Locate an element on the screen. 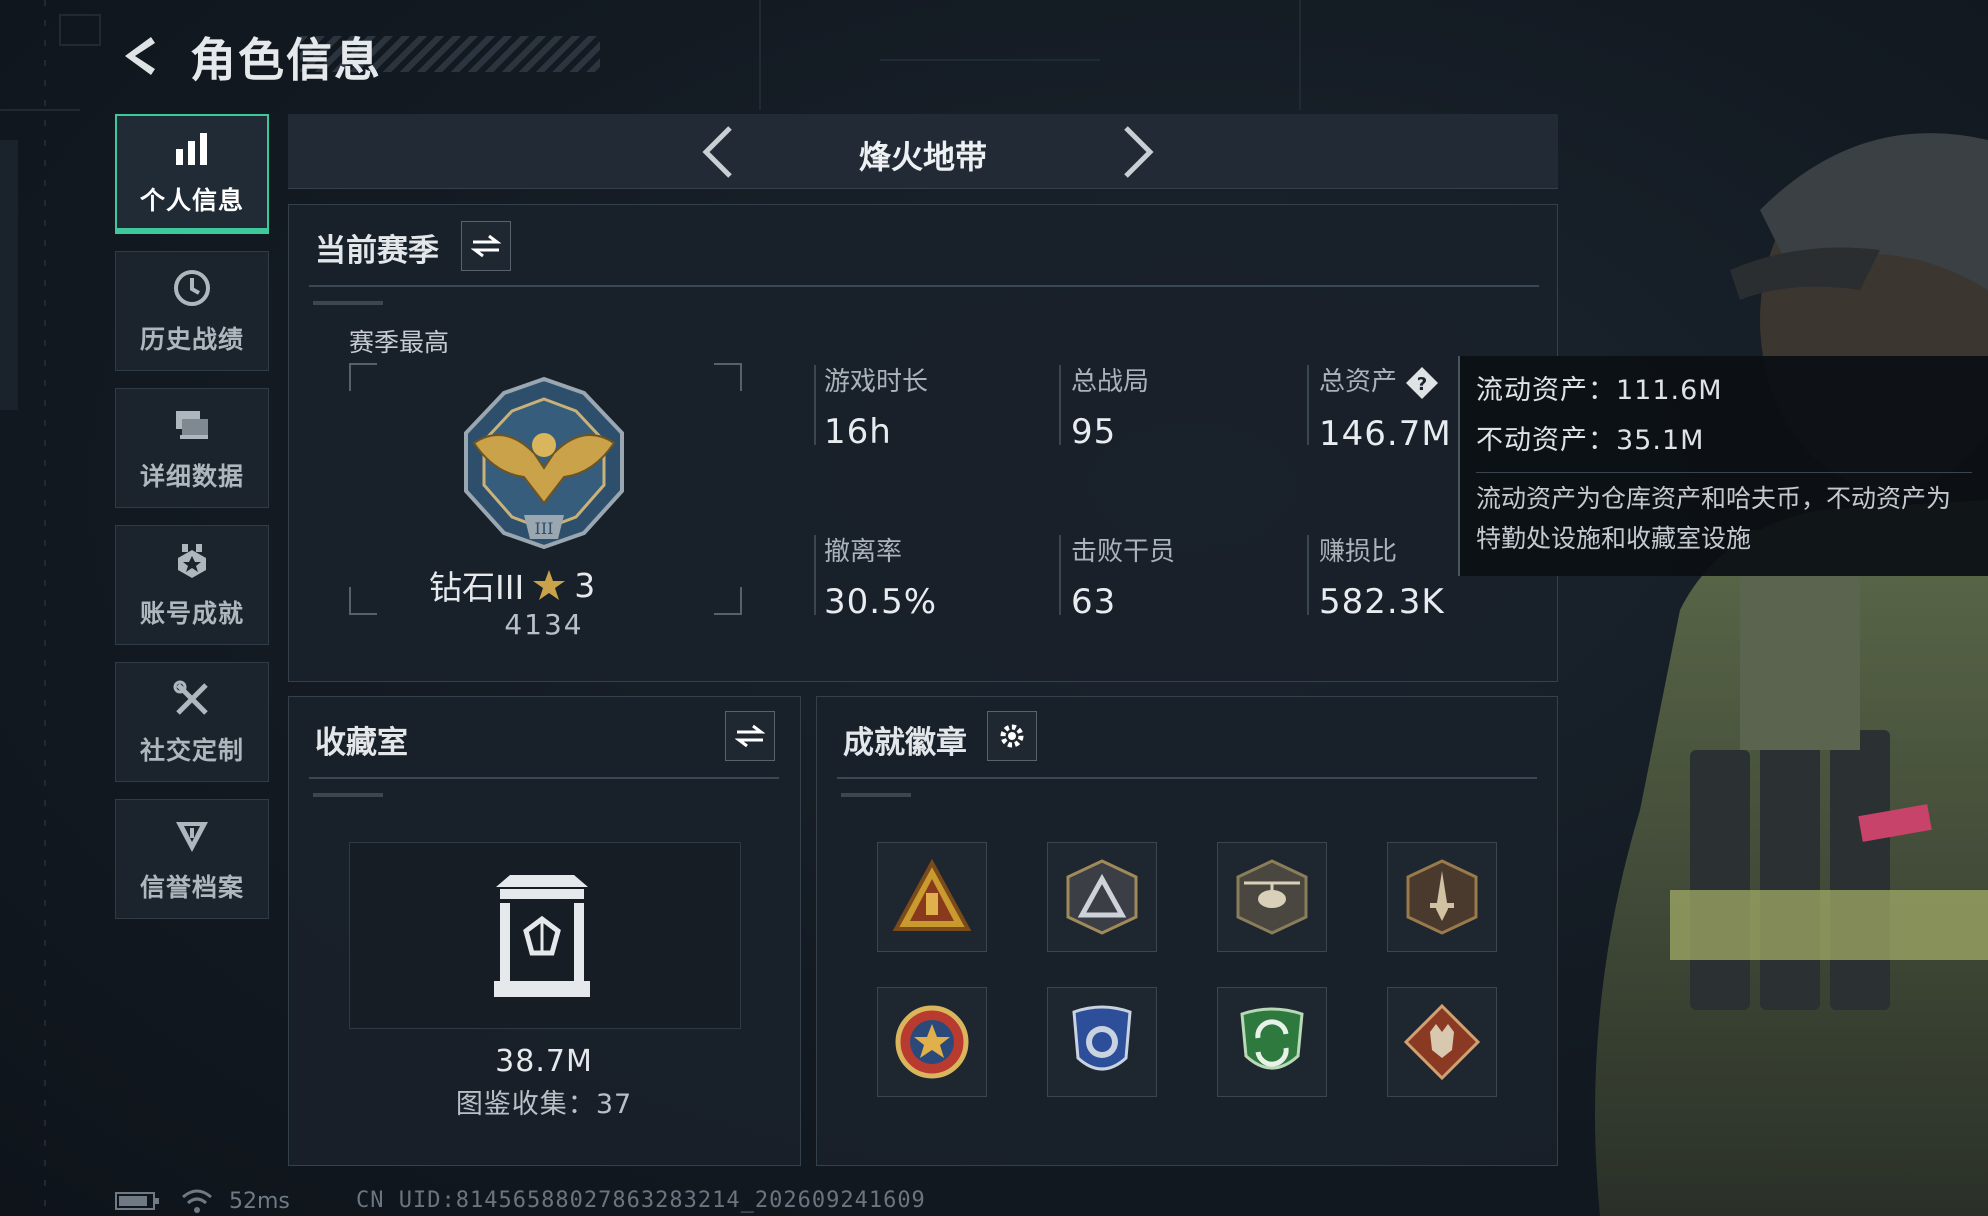  collection-preview is located at coordinates (545, 935).